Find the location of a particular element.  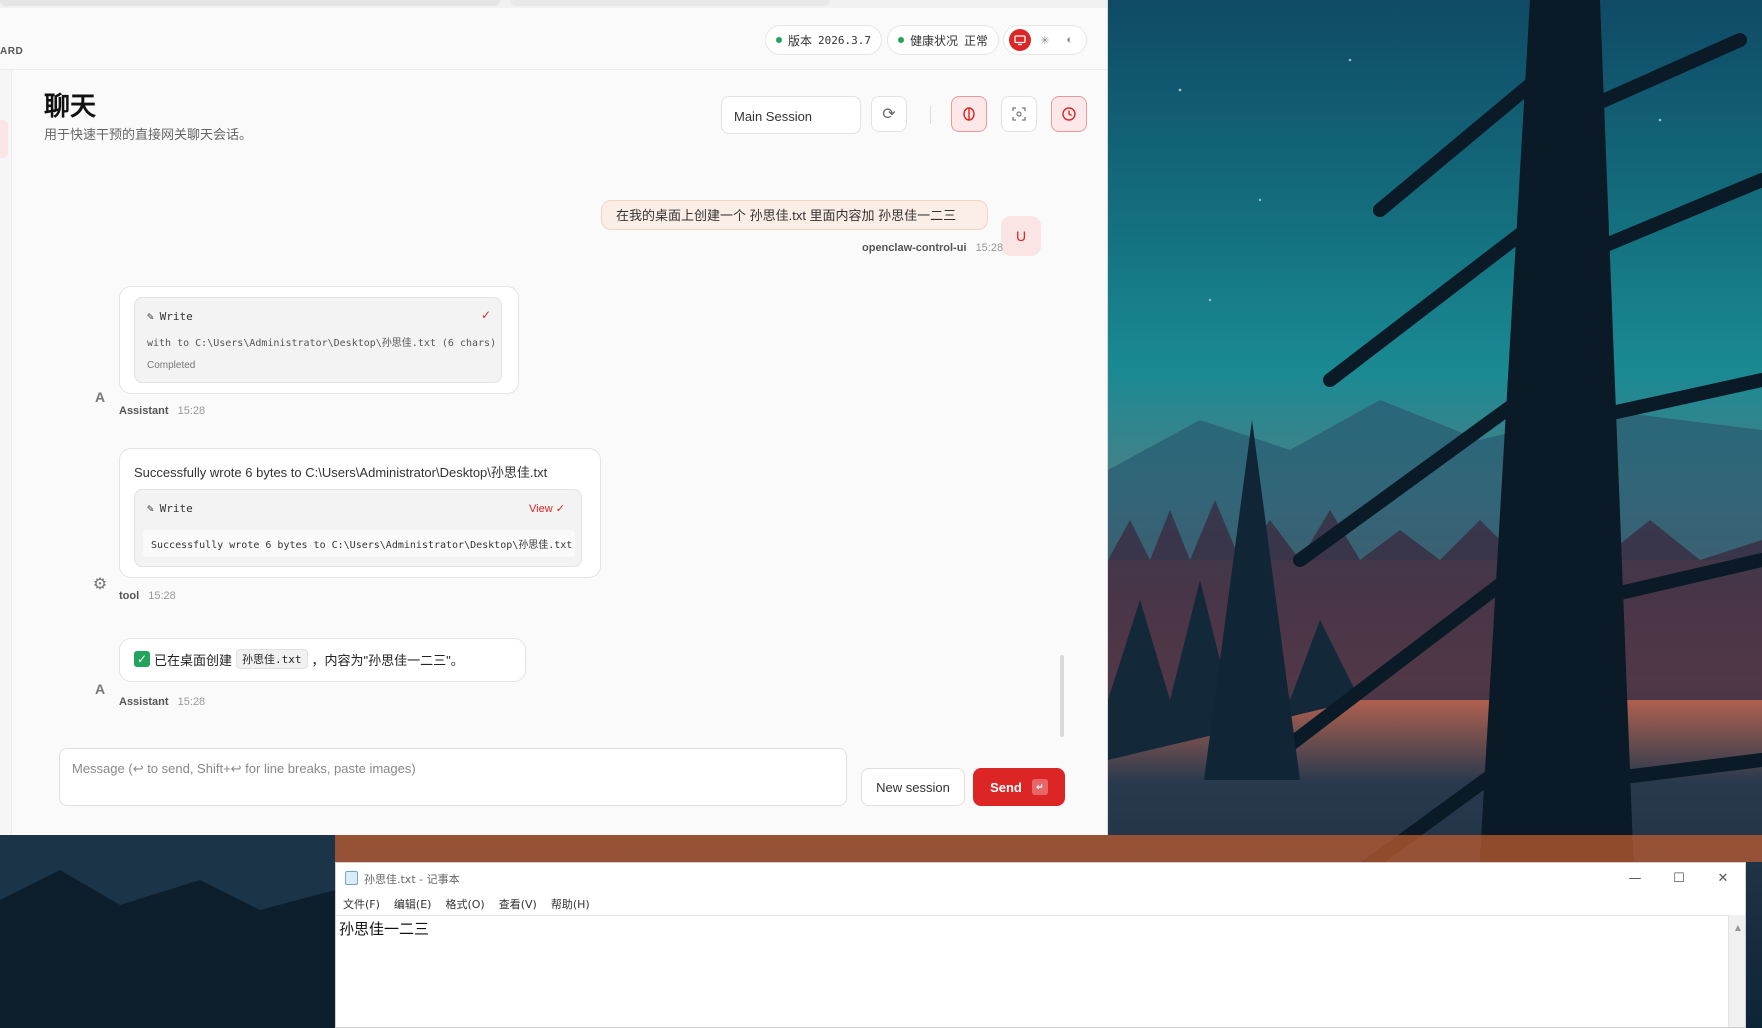

thinking-toggle-button is located at coordinates (969, 114).